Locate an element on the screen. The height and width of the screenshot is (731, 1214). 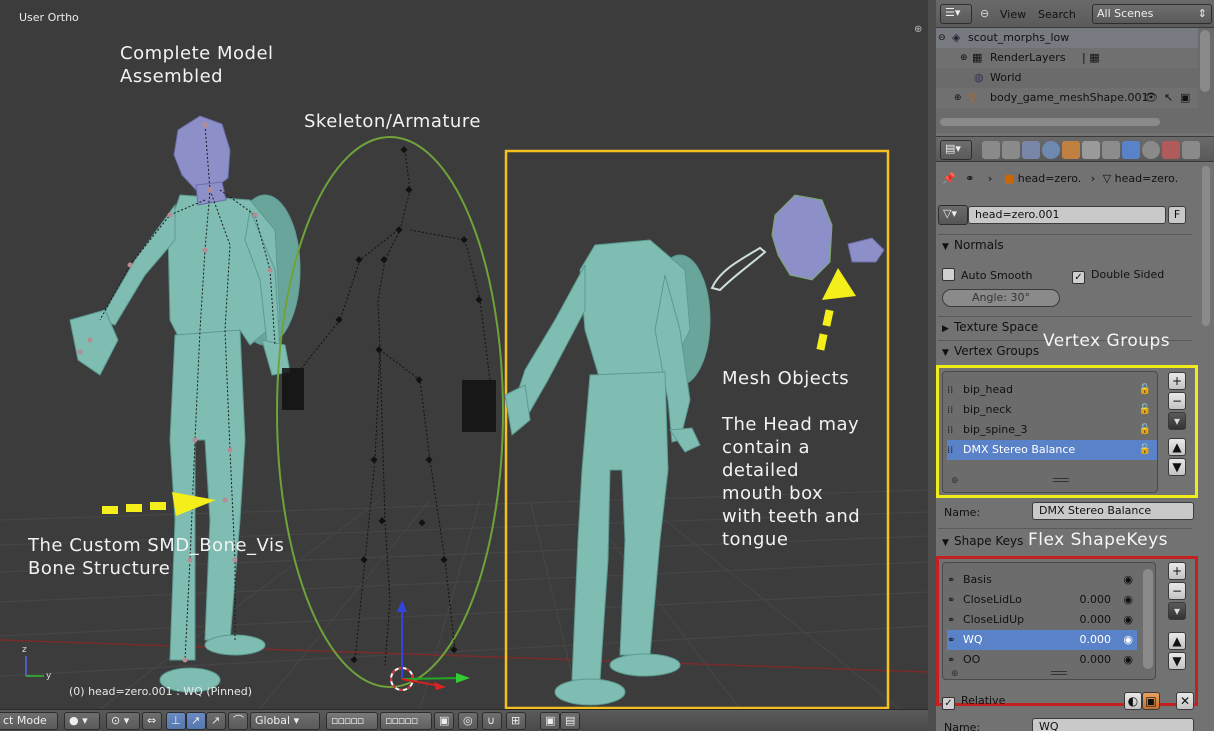
plus-icon: ⊕ is located at coordinates (918, 29).